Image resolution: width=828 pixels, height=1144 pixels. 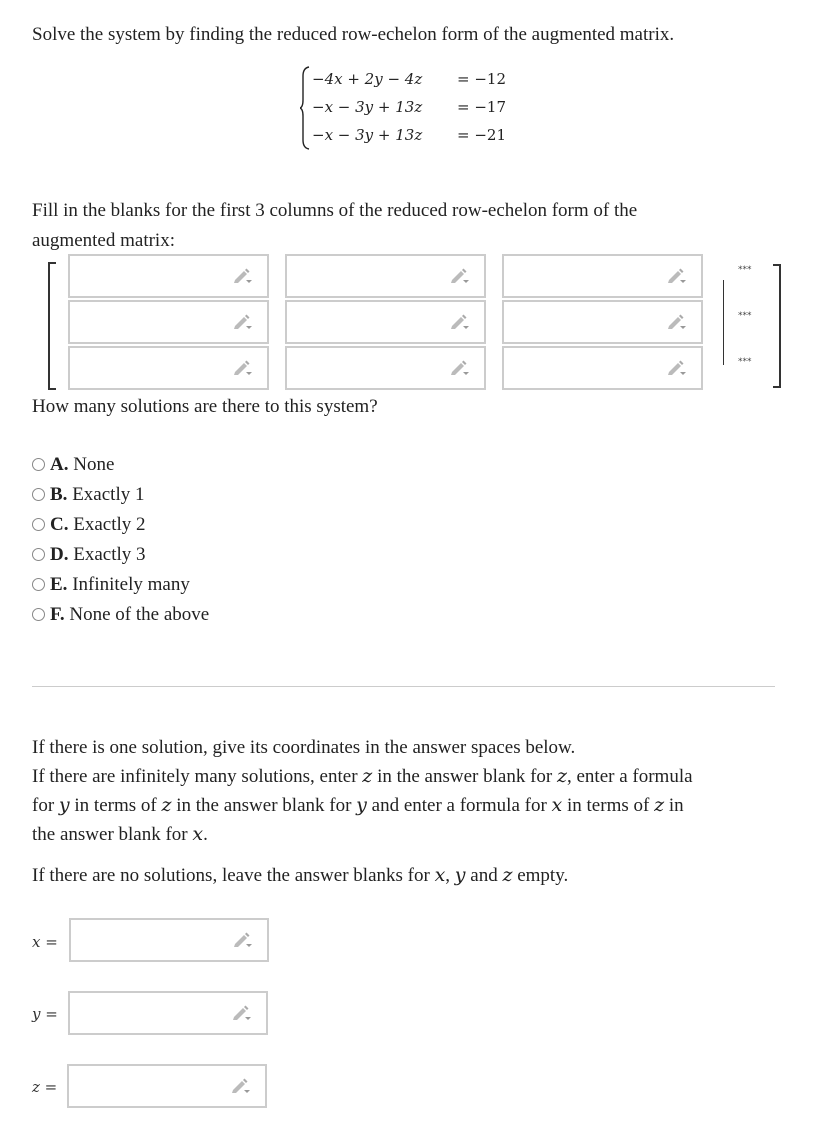 What do you see at coordinates (103, 240) in the screenshot?
I see `matrix-prompt-line2: augmented matrix:` at bounding box center [103, 240].